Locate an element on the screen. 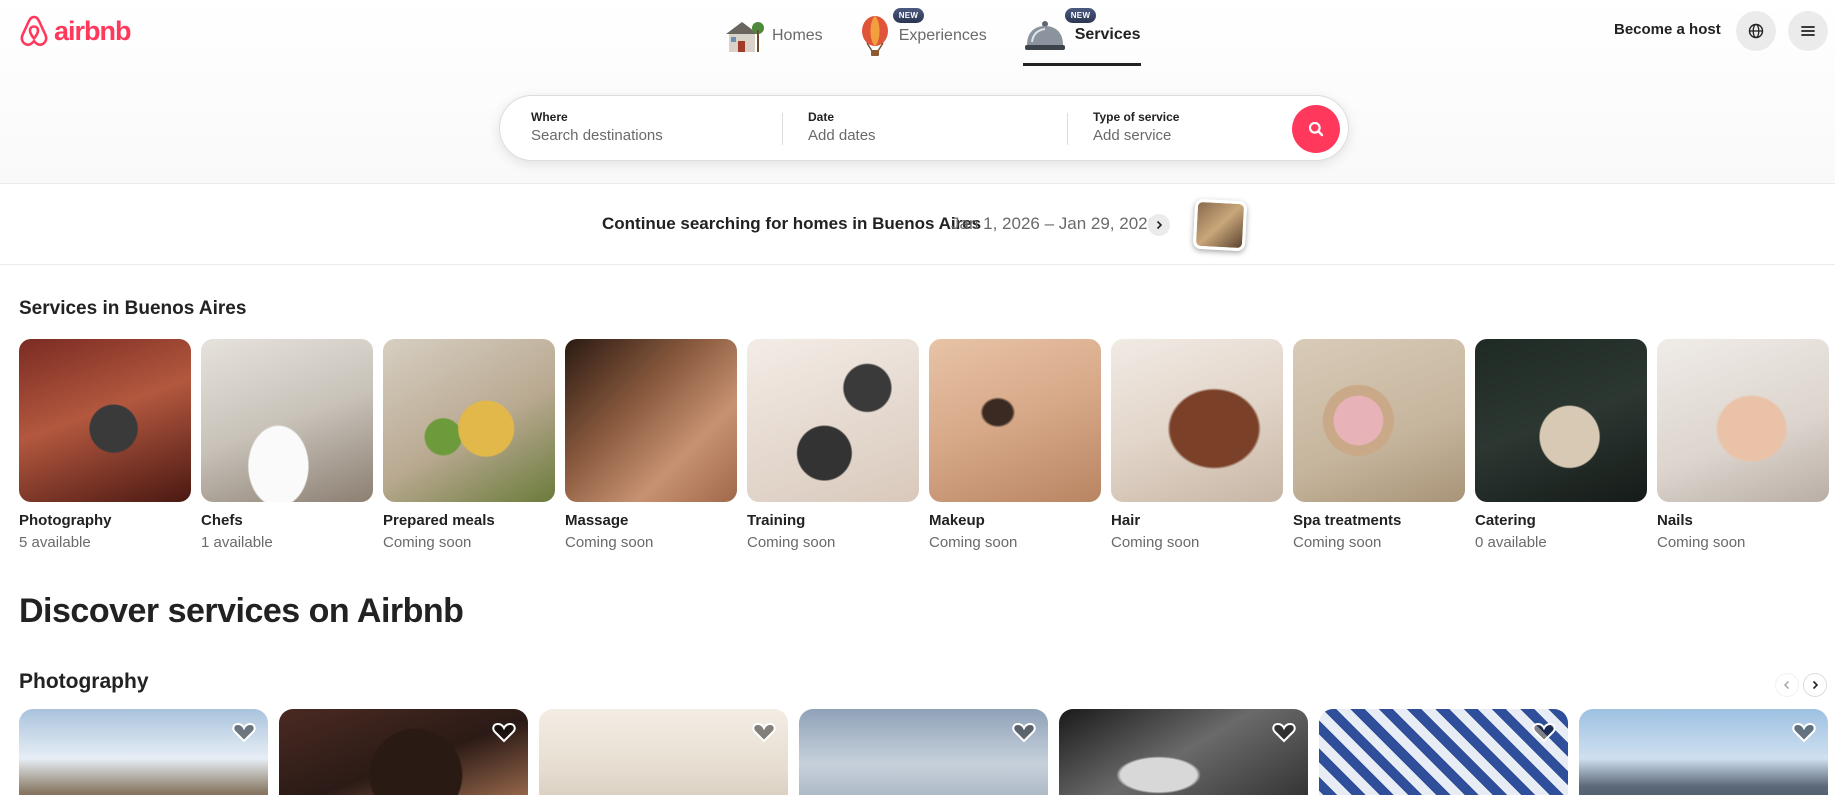 This screenshot has width=1835, height=795. globe-icon is located at coordinates (1756, 31).